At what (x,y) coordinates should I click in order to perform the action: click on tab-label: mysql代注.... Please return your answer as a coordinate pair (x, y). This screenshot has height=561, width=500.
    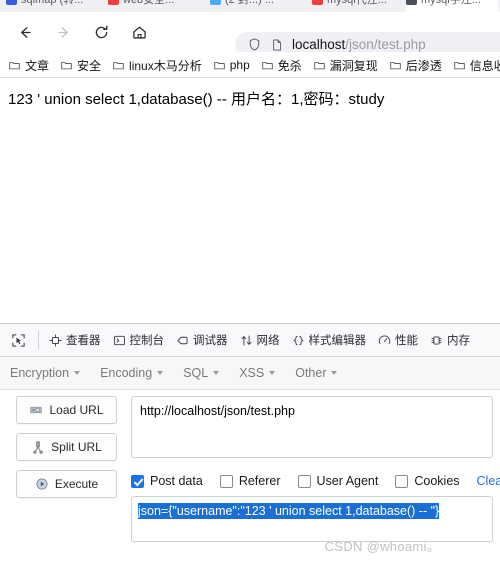
    Looking at the image, I should click on (357, 3).